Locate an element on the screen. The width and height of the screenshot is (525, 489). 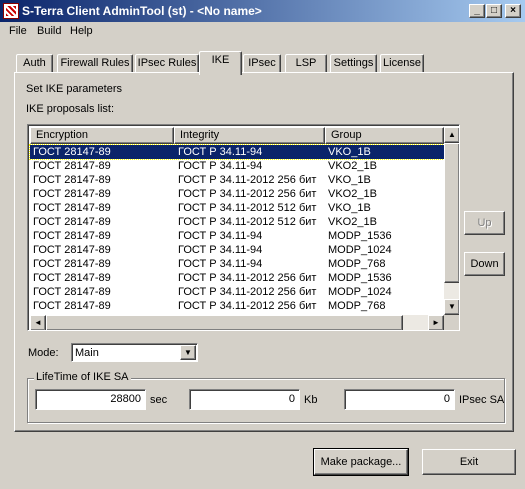
scroll-left-icon: ◄ is located at coordinates (38, 322).